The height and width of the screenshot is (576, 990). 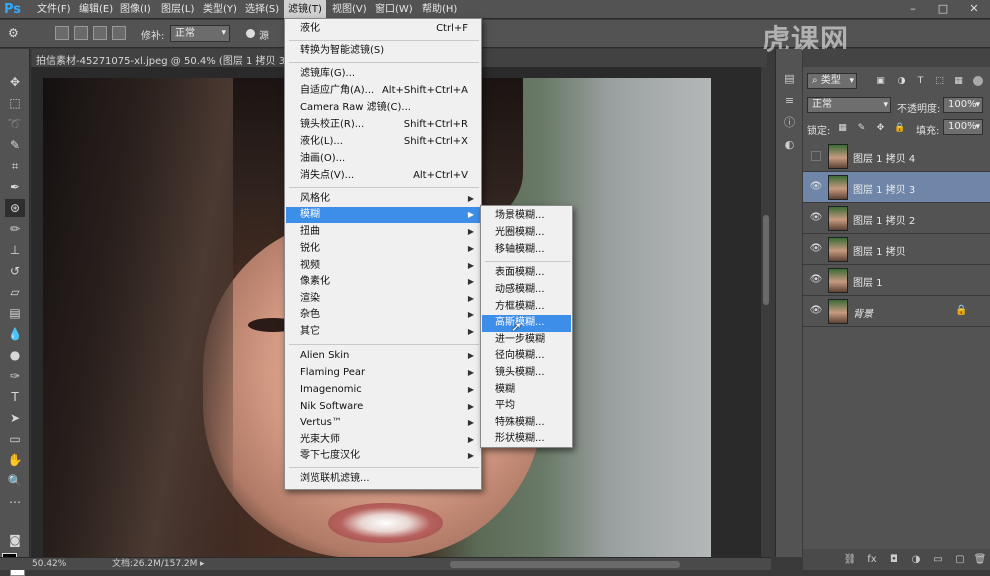 I want to click on menu-help: 帮助(H), so click(x=439, y=9).